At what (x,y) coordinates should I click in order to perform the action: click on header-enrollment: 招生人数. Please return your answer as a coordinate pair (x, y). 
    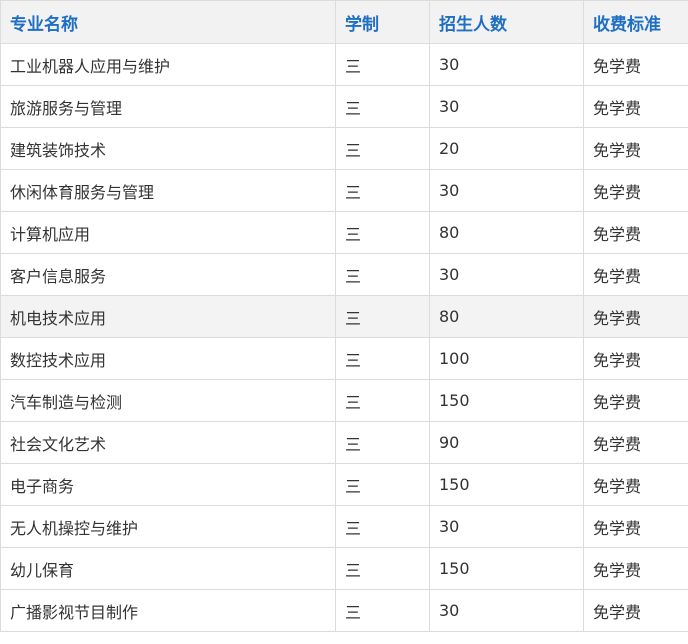
    Looking at the image, I should click on (506, 22).